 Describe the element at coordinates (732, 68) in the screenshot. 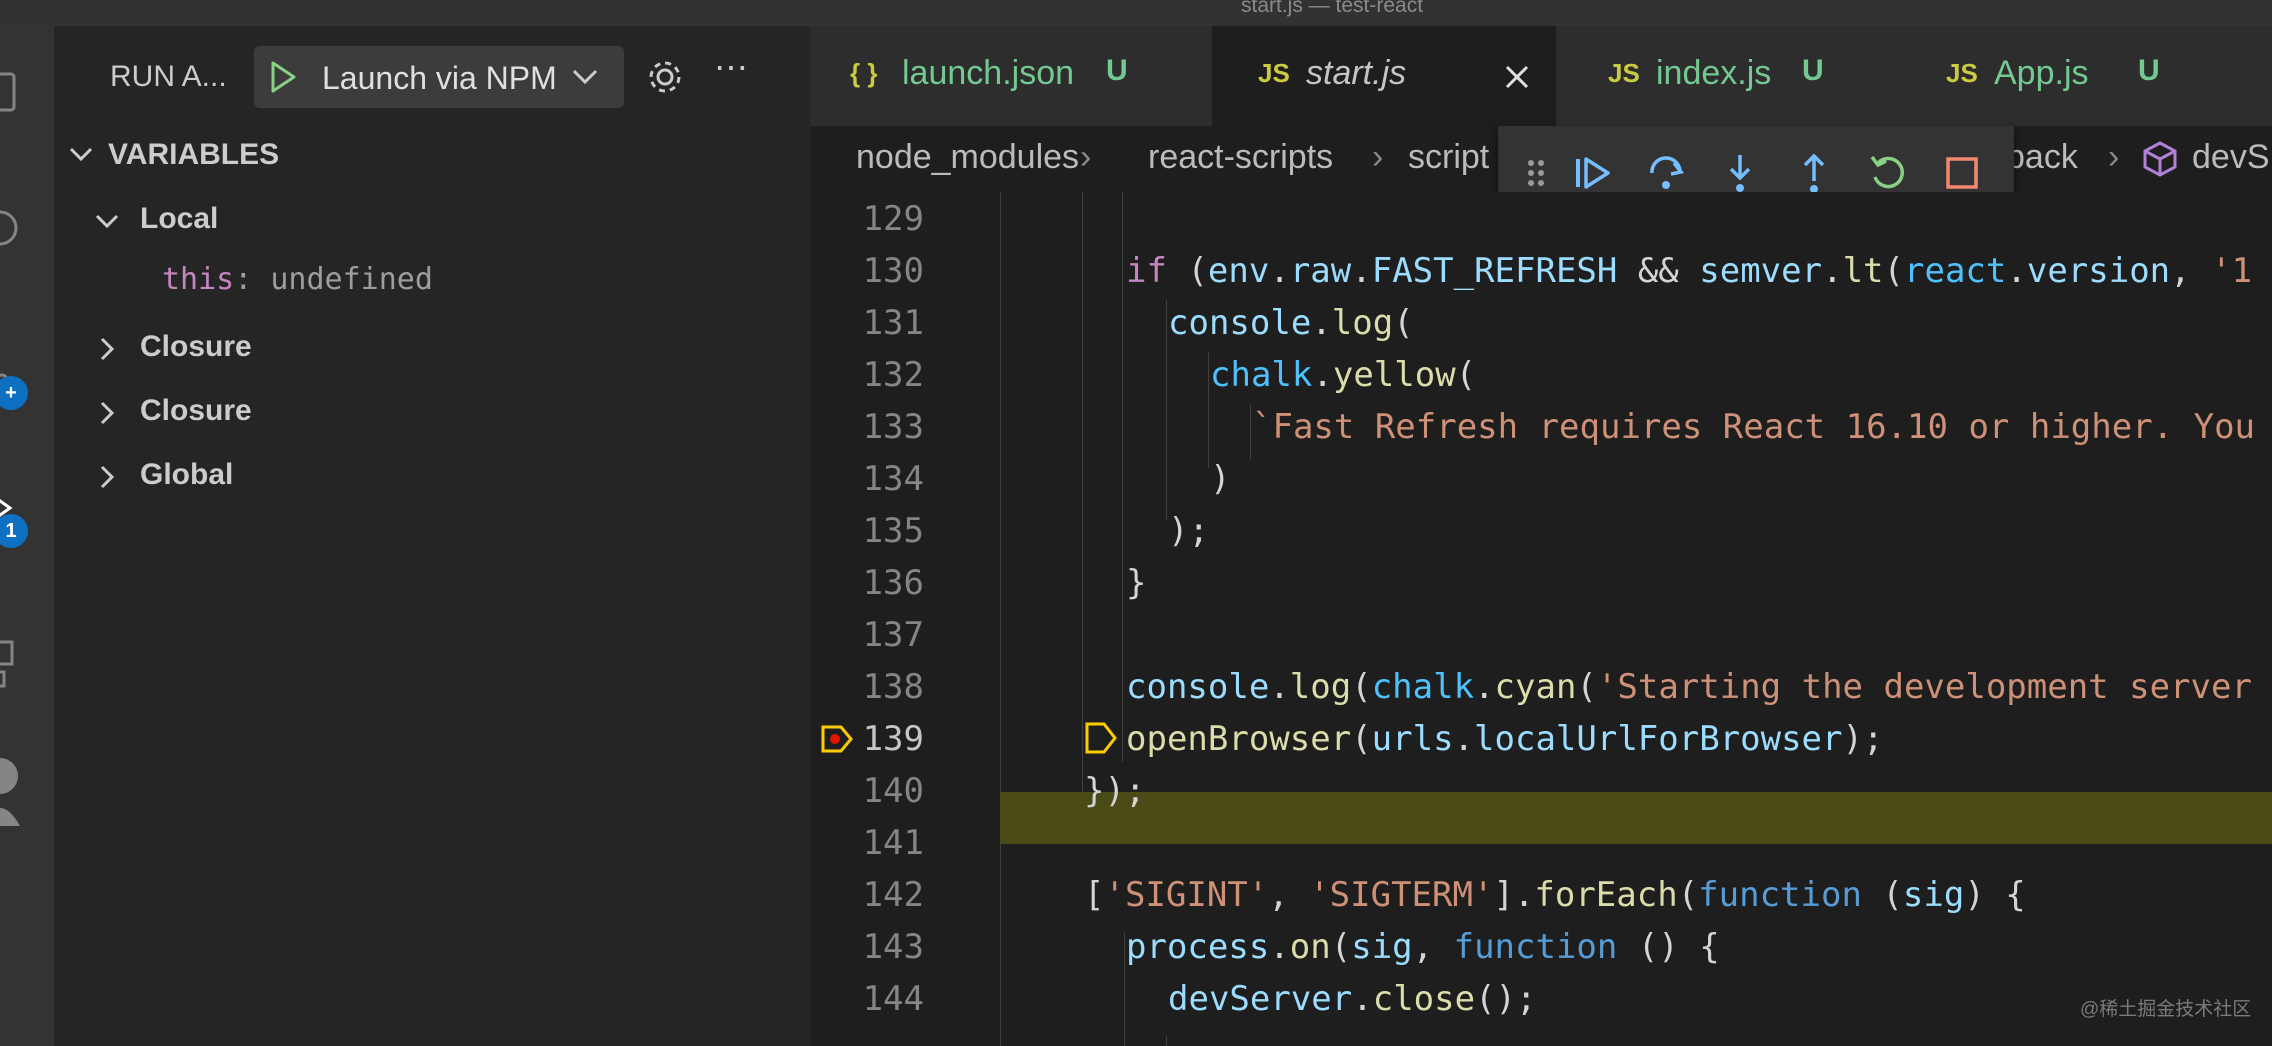

I see `more-actions-icon: ⋯` at that location.